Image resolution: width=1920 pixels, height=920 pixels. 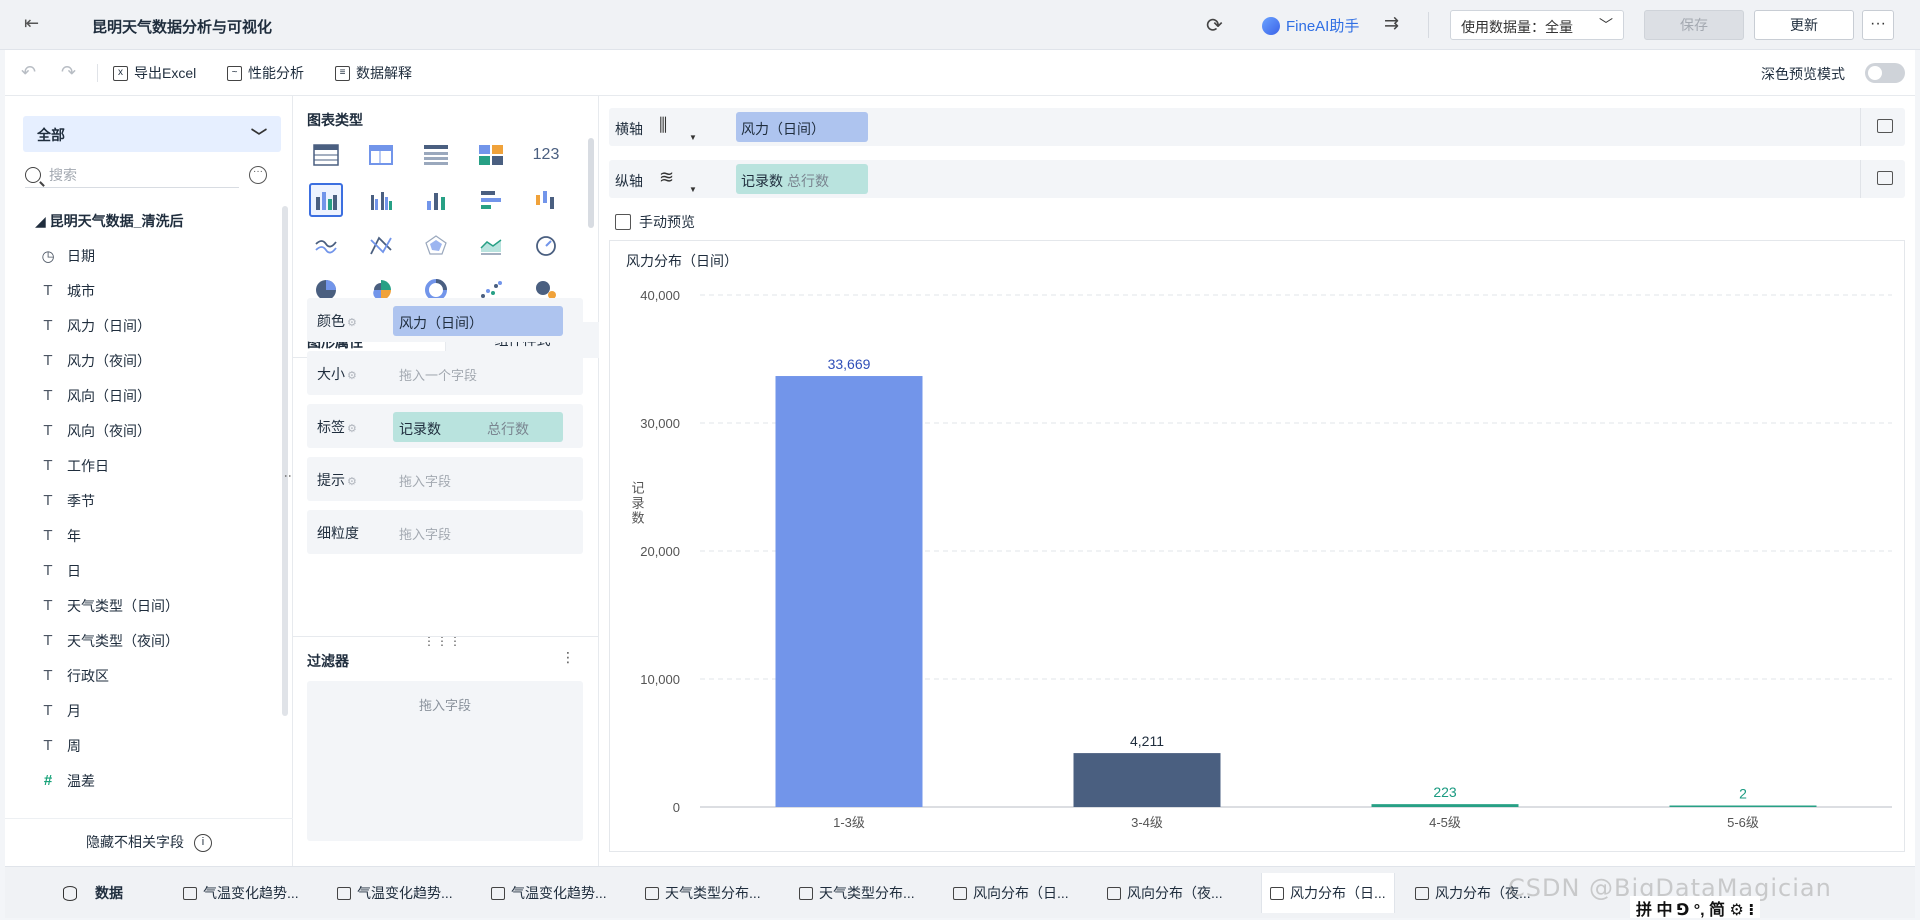 I want to click on more-button: ···, so click(x=1878, y=25).